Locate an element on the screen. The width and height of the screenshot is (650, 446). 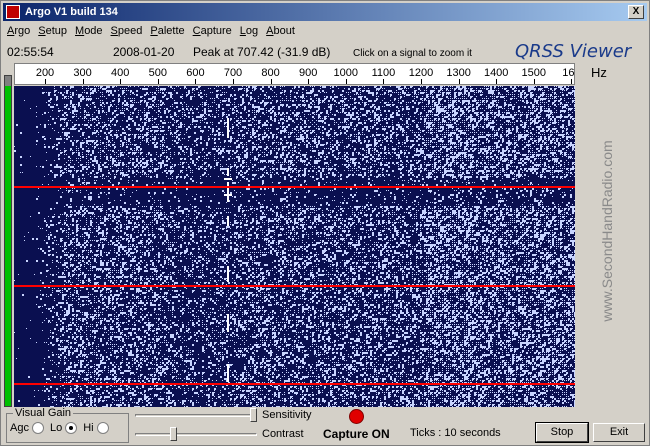
contrast-thumb is located at coordinates (173, 434).